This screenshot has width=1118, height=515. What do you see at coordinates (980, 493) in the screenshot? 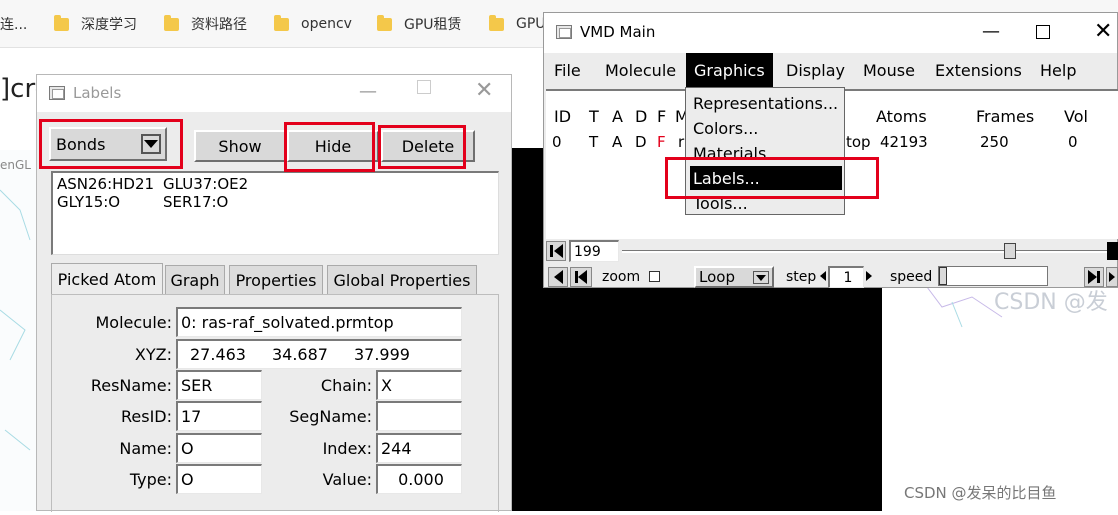
I see `watermark-bottom: CSDN @发呆的比目鱼` at bounding box center [980, 493].